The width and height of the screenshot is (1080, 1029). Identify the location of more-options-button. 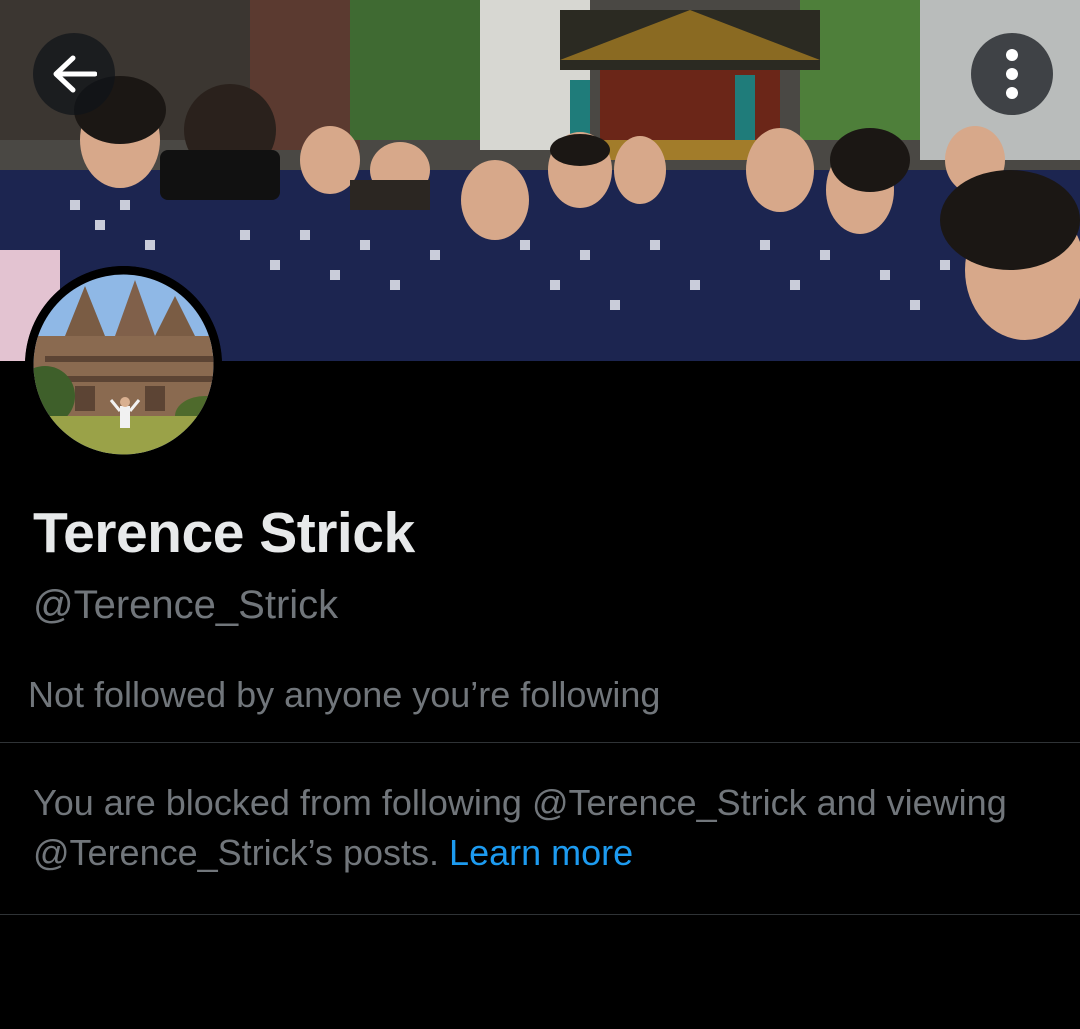
(1012, 74).